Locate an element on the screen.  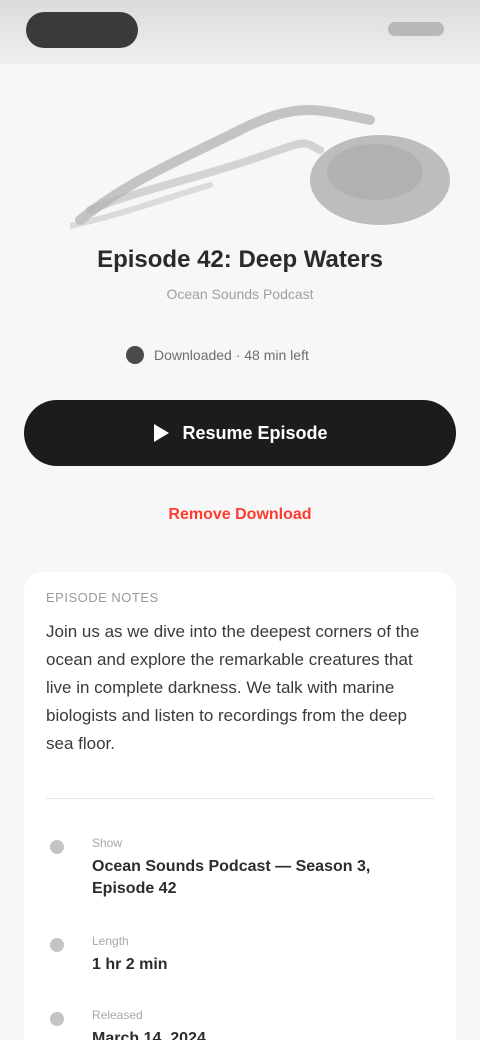
status-time-pill is located at coordinates (82, 30).